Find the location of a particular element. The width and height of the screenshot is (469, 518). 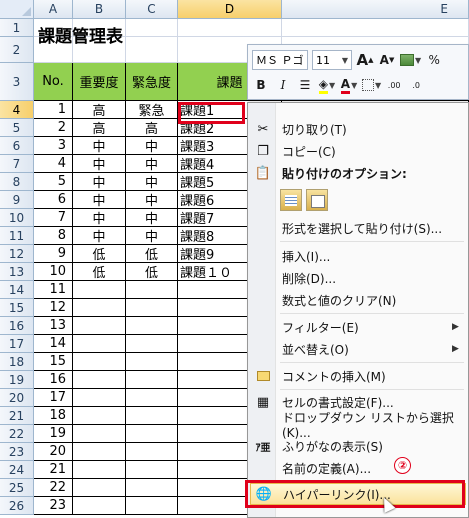

column-header-c: C is located at coordinates (152, 9).